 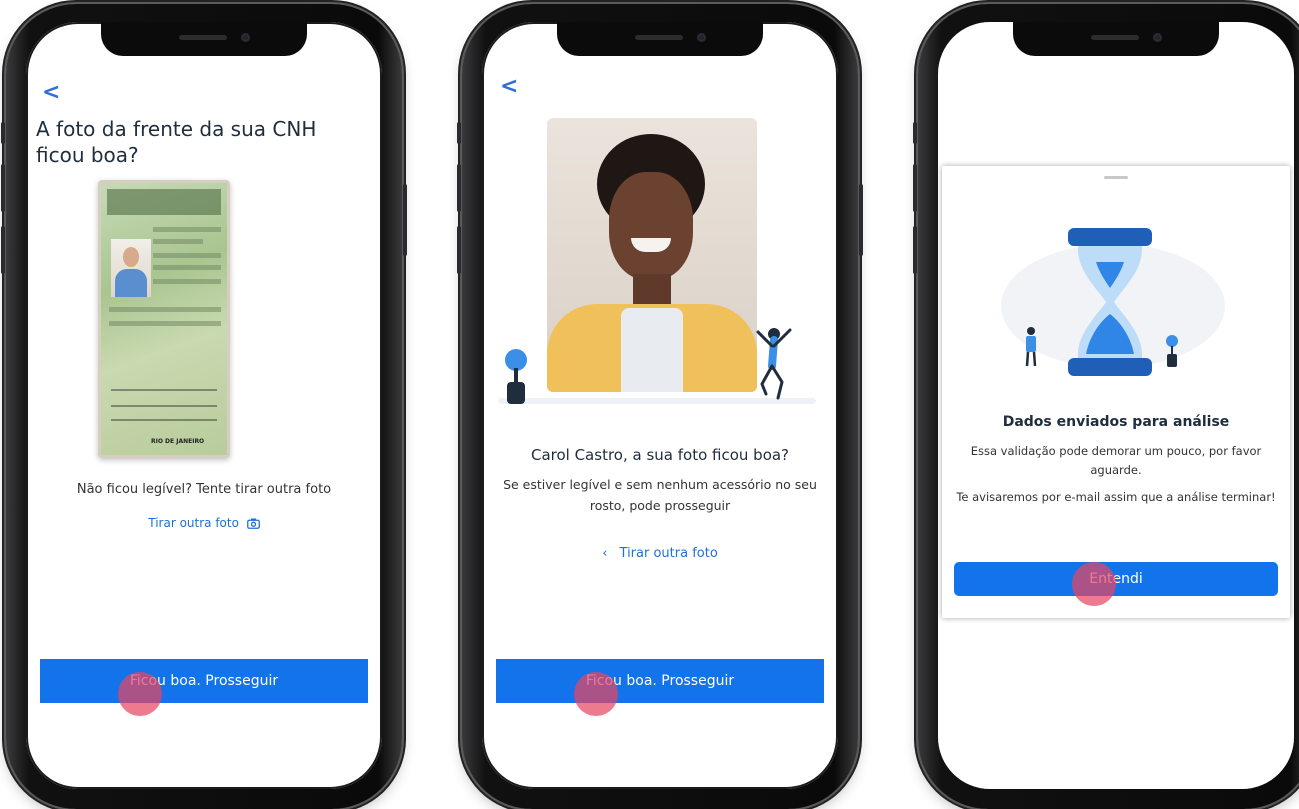 I want to click on chevron-left-icon: ‹, so click(x=605, y=553).